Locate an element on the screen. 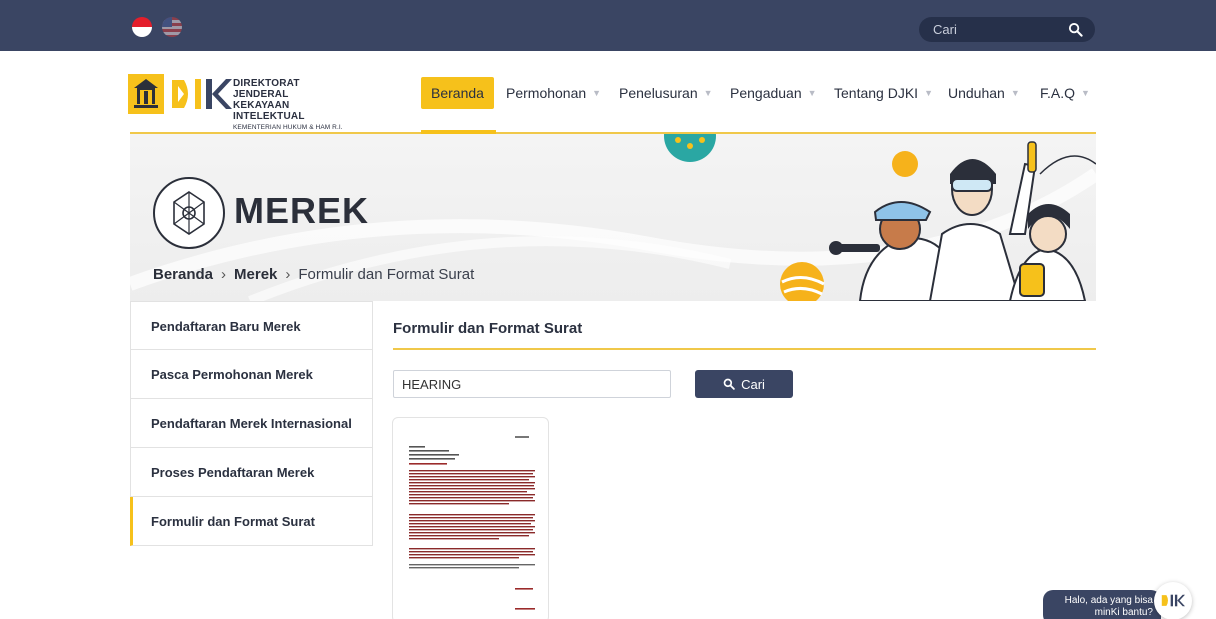 The height and width of the screenshot is (619, 1216). nav-item-label: Beranda is located at coordinates (457, 93).